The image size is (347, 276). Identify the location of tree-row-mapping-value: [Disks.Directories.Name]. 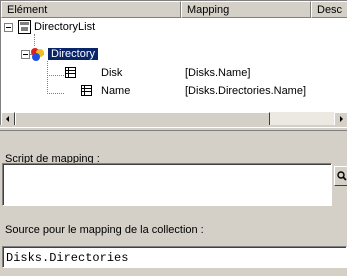
(246, 91).